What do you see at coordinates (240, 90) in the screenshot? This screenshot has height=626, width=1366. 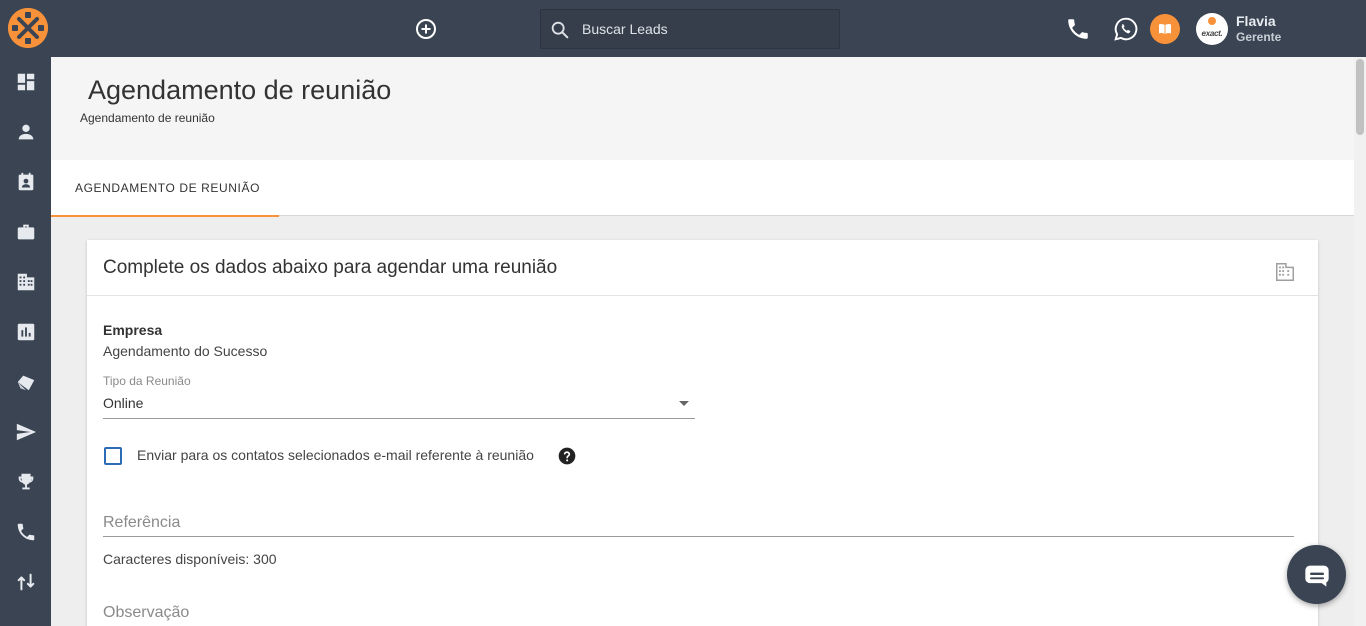 I see `page-title: Agendamento de reunião` at bounding box center [240, 90].